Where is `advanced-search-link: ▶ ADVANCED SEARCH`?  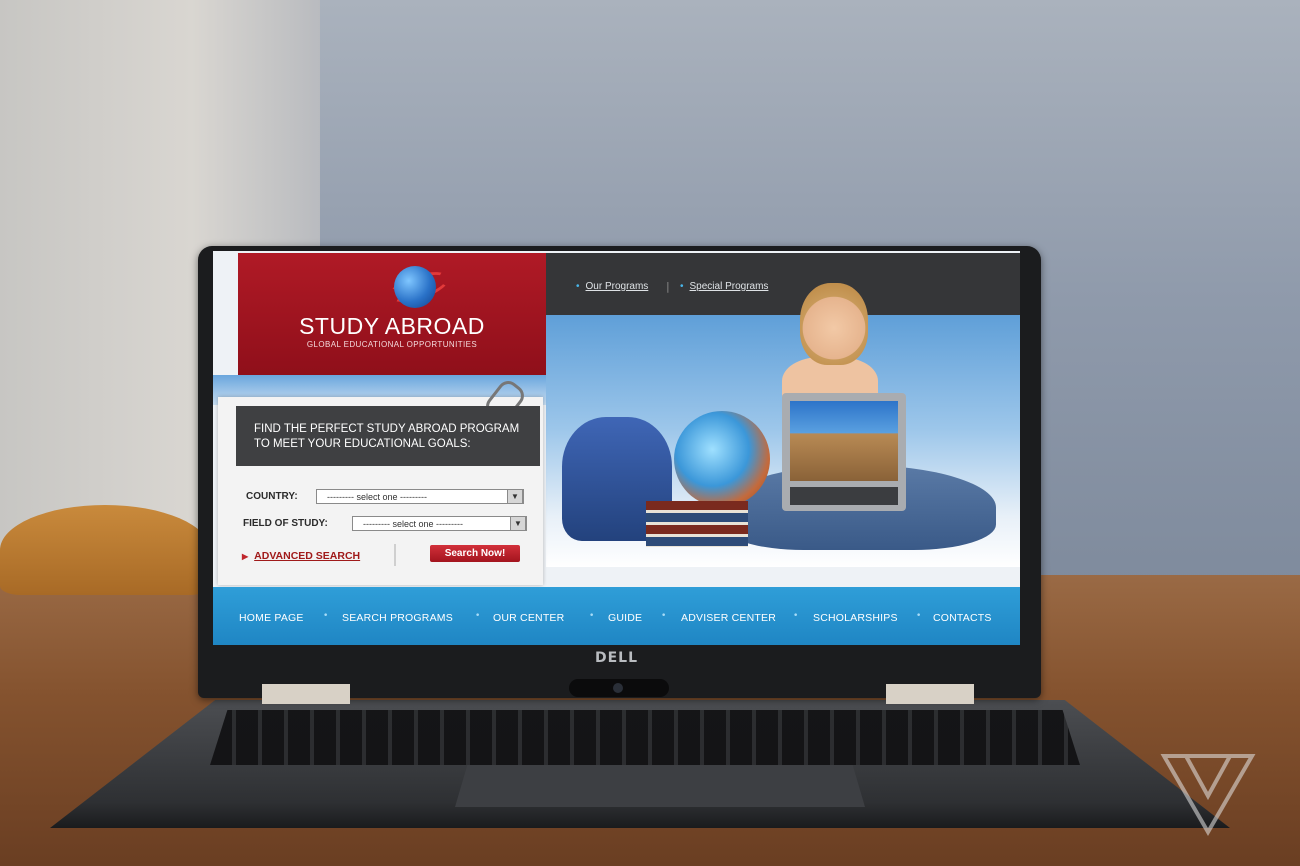 advanced-search-link: ▶ ADVANCED SEARCH is located at coordinates (301, 556).